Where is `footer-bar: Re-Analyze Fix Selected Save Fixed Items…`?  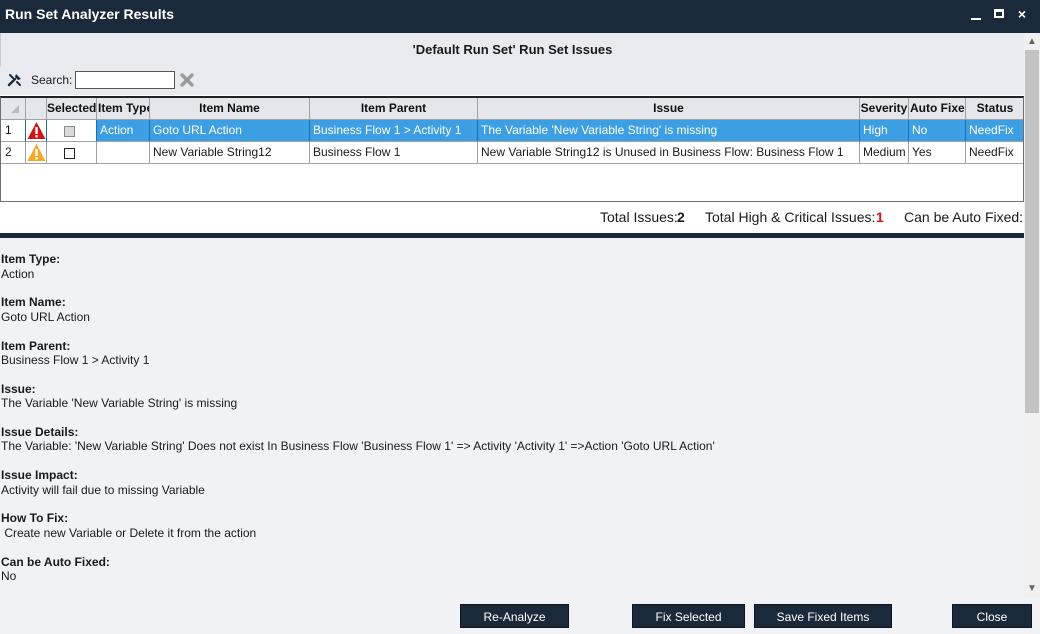
footer-bar: Re-Analyze Fix Selected Save Fixed Items… is located at coordinates (520, 616).